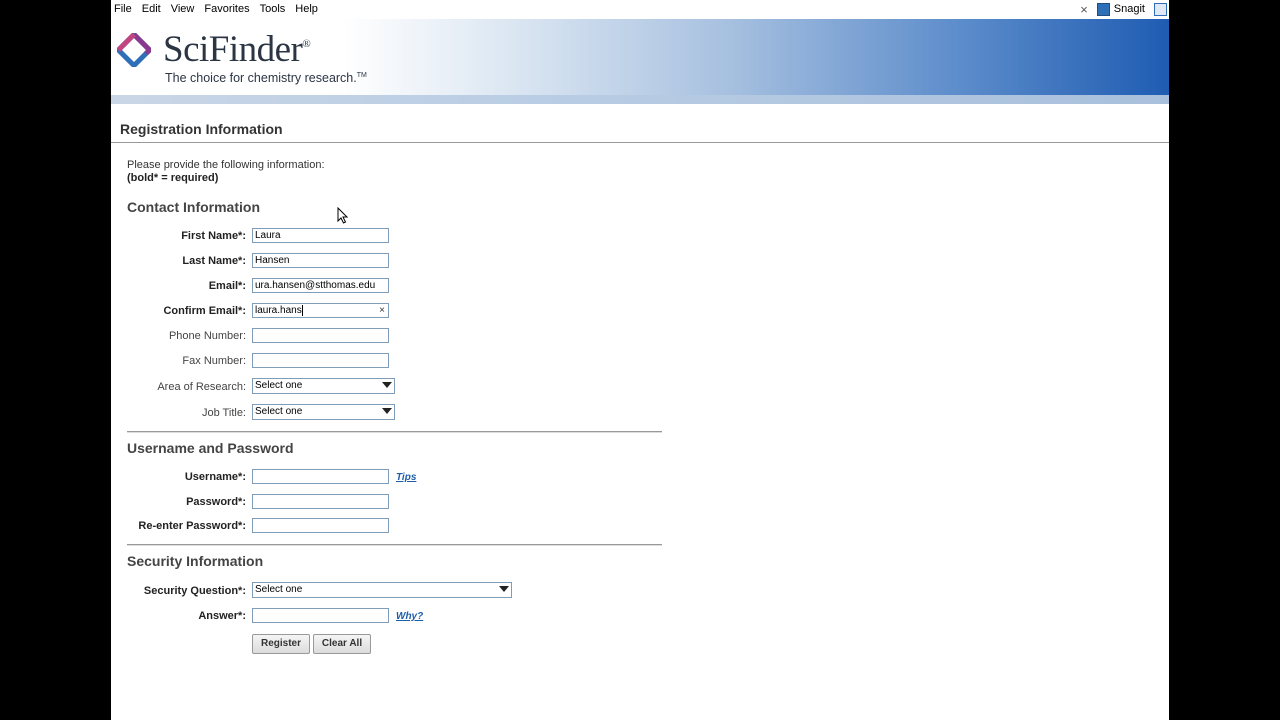  Describe the element at coordinates (237, 49) in the screenshot. I see `brand-name: SciFinder®` at that location.